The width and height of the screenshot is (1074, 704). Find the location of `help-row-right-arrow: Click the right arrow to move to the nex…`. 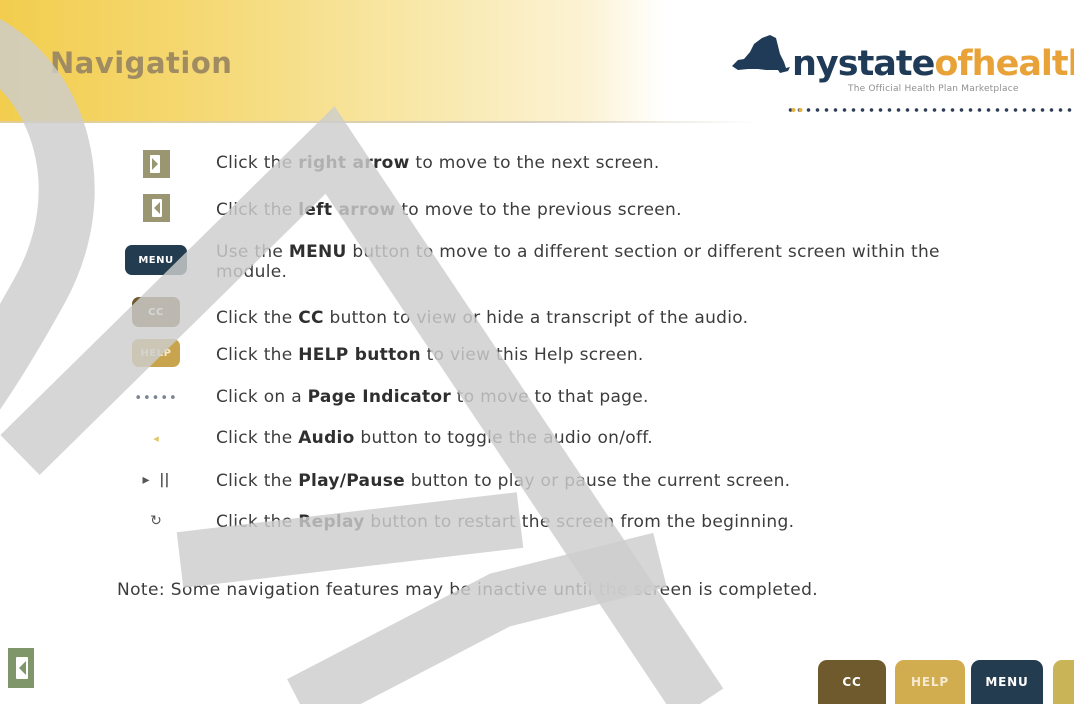

help-row-right-arrow: Click the right arrow to move to the nex… is located at coordinates (537, 164).